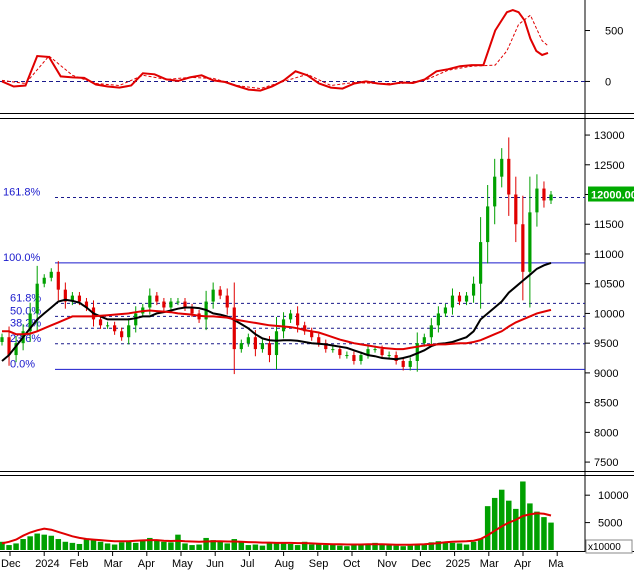 Image resolution: width=634 pixels, height=570 pixels. I want to click on indicator-panel: 0 500, so click(311, 50).